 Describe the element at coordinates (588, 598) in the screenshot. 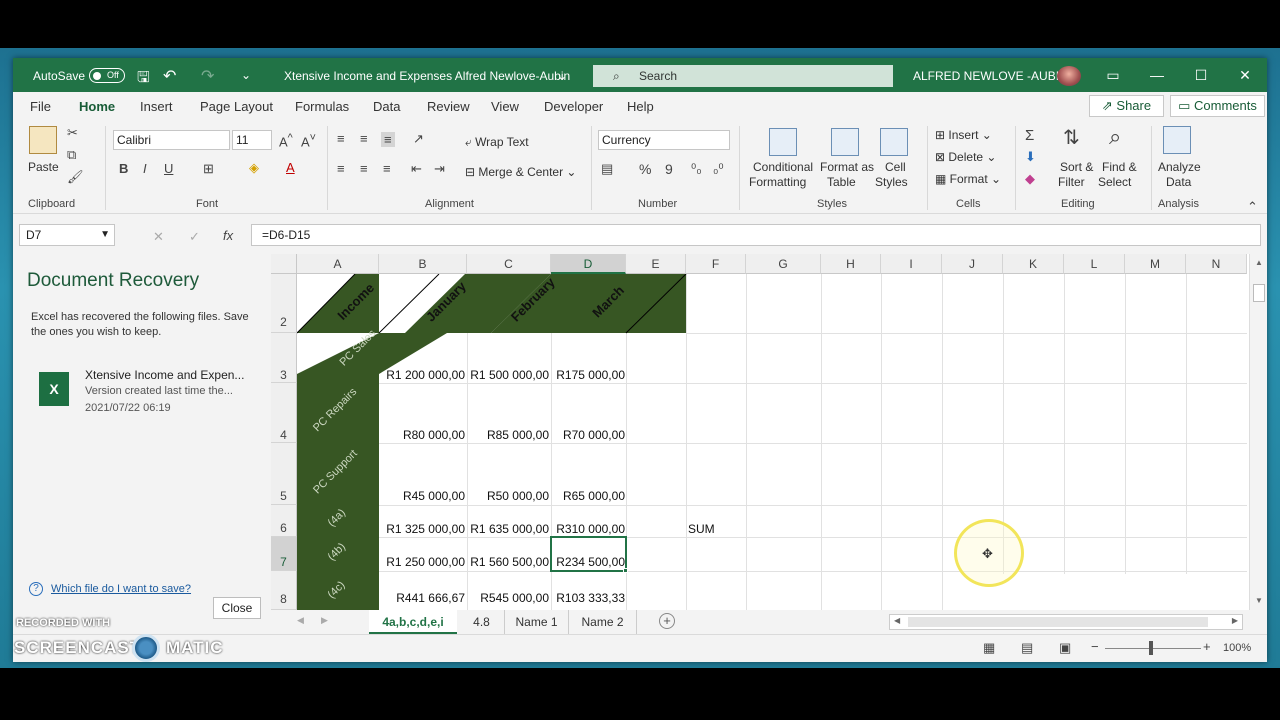

I see `cell-d8: R103 333,33` at that location.